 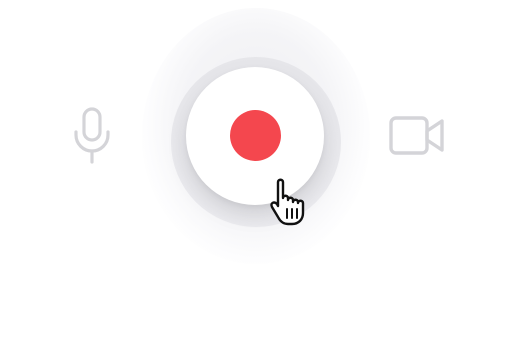 I want to click on video-camera-icon, so click(x=417, y=136).